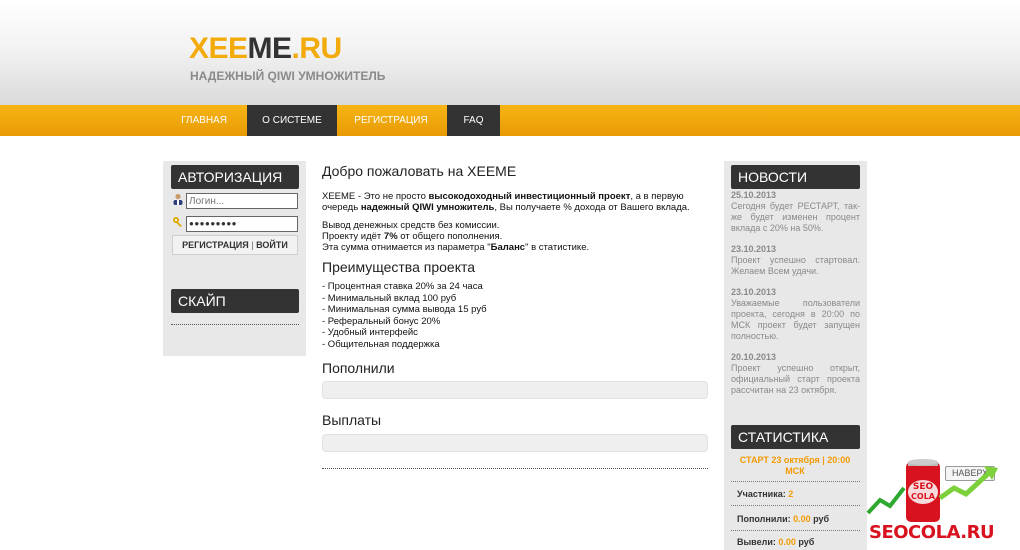 Image resolution: width=1020 pixels, height=550 pixels. I want to click on auth-title: АВТОРИЗАЦИЯ, so click(235, 177).